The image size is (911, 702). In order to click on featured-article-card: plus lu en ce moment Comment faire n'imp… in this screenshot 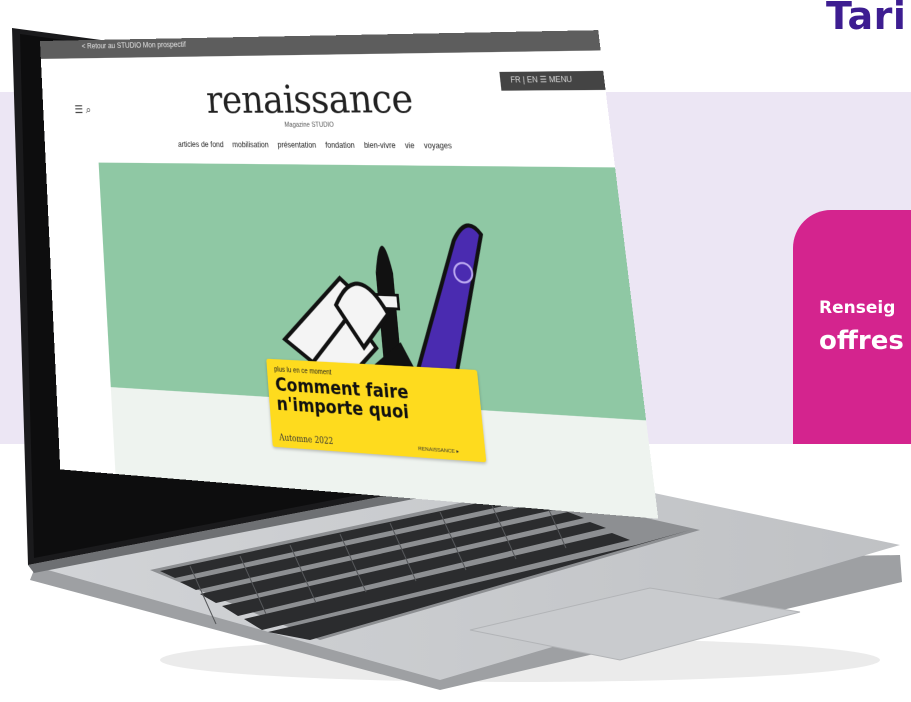, I will do `click(376, 410)`.